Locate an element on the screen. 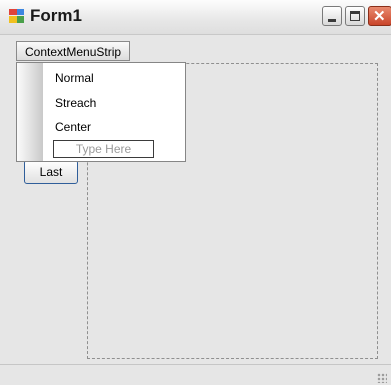  menu-item-normal: Normal is located at coordinates (74, 78).